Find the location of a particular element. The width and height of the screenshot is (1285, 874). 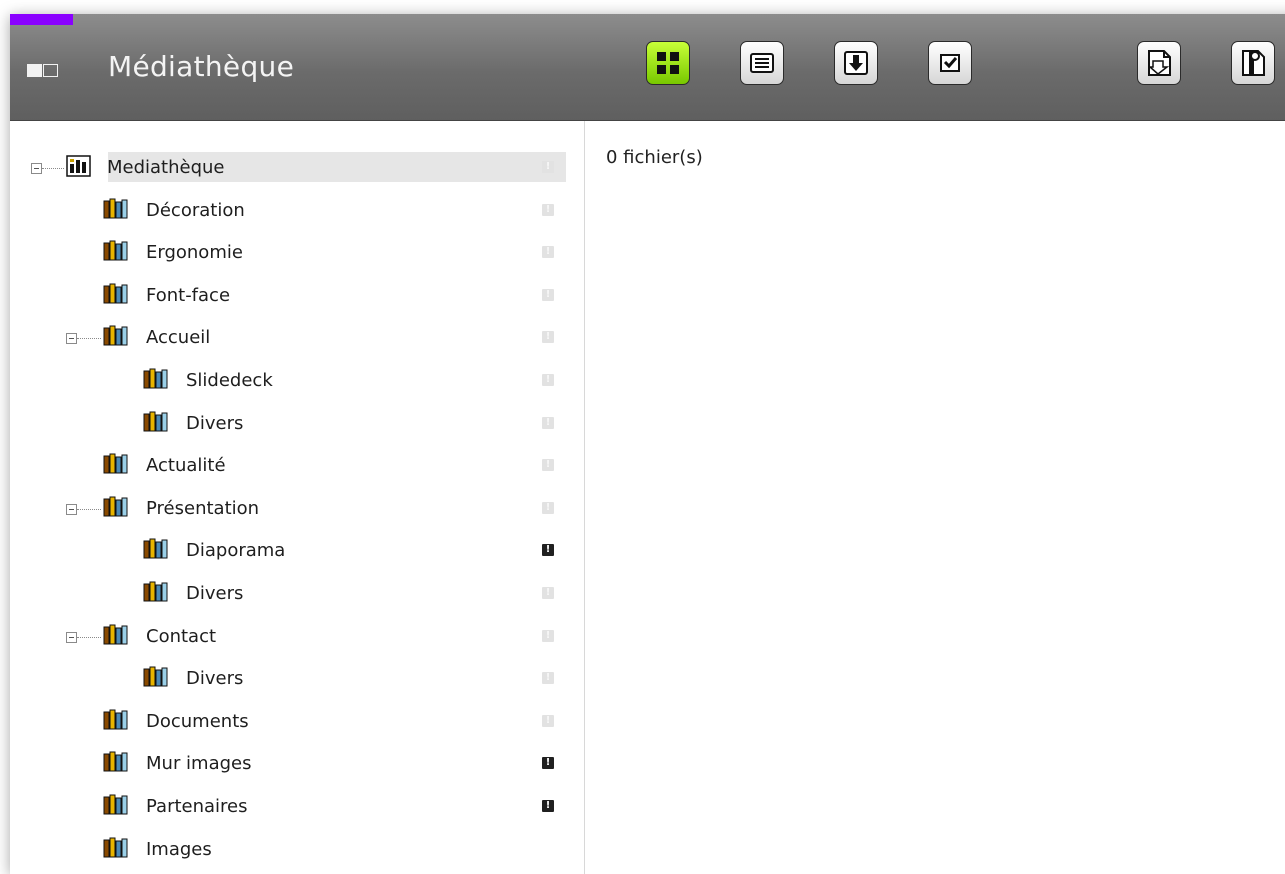

tree-item-label: Mur images is located at coordinates (199, 763).